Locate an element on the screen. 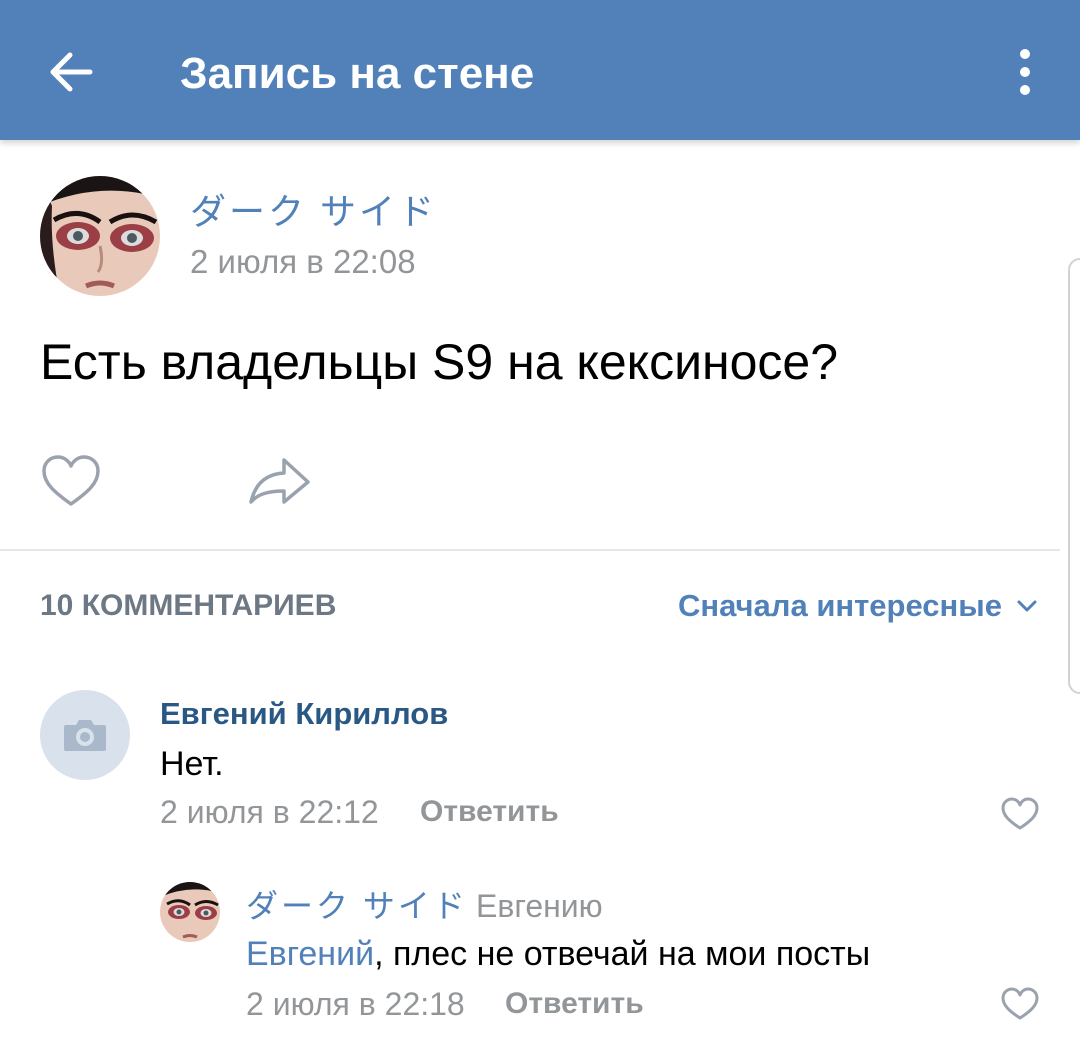 The height and width of the screenshot is (1060, 1080). app-header: Запись на стене is located at coordinates (540, 70).